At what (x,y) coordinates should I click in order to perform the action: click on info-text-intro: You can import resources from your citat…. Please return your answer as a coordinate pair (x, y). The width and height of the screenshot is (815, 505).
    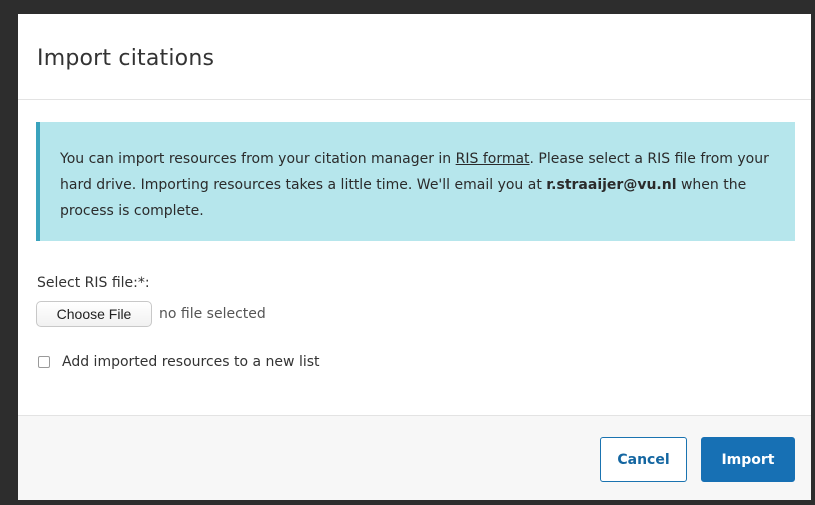
    Looking at the image, I should click on (258, 159).